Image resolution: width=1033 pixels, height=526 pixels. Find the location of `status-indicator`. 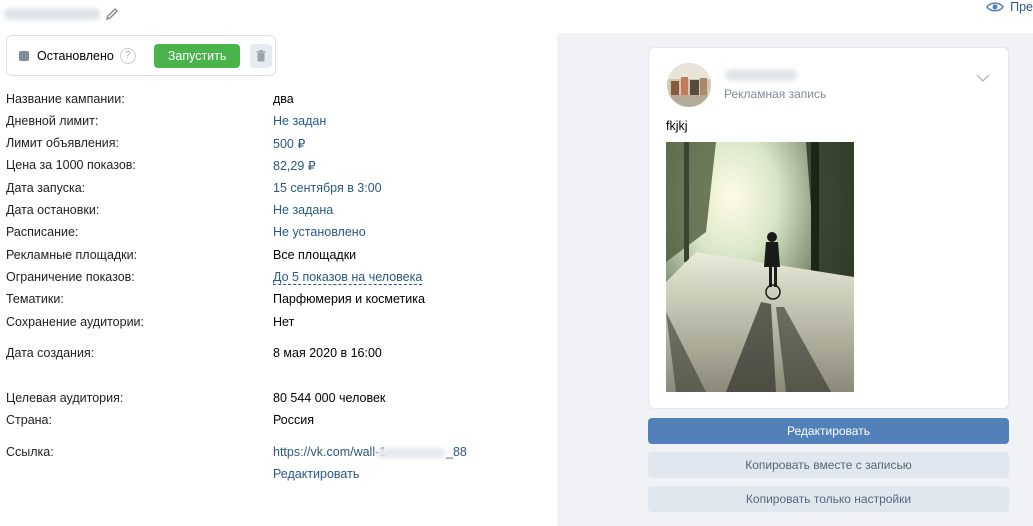

status-indicator is located at coordinates (24, 55).